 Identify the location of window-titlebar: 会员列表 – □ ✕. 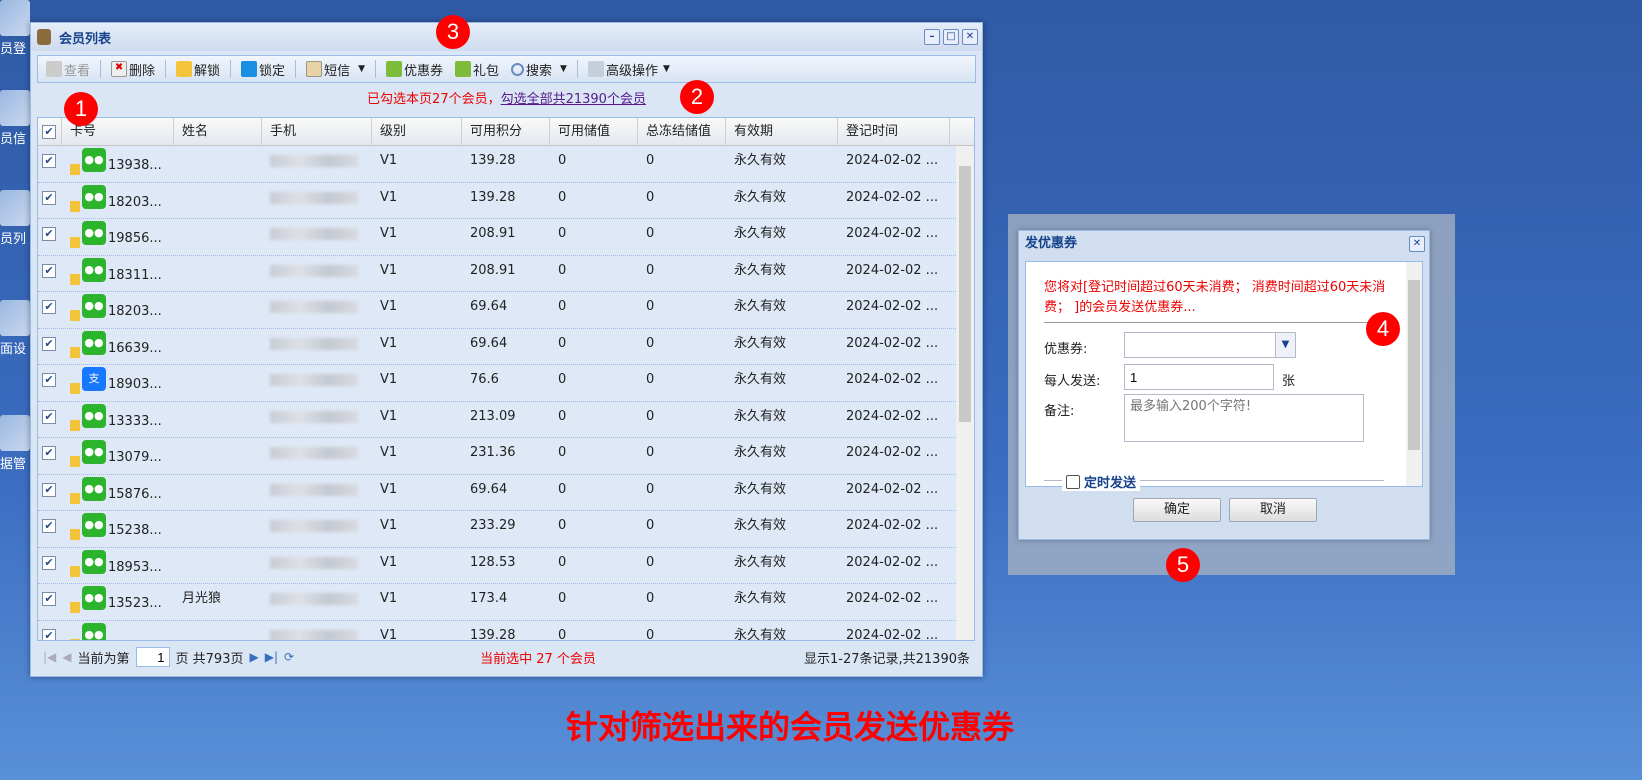
(506, 37).